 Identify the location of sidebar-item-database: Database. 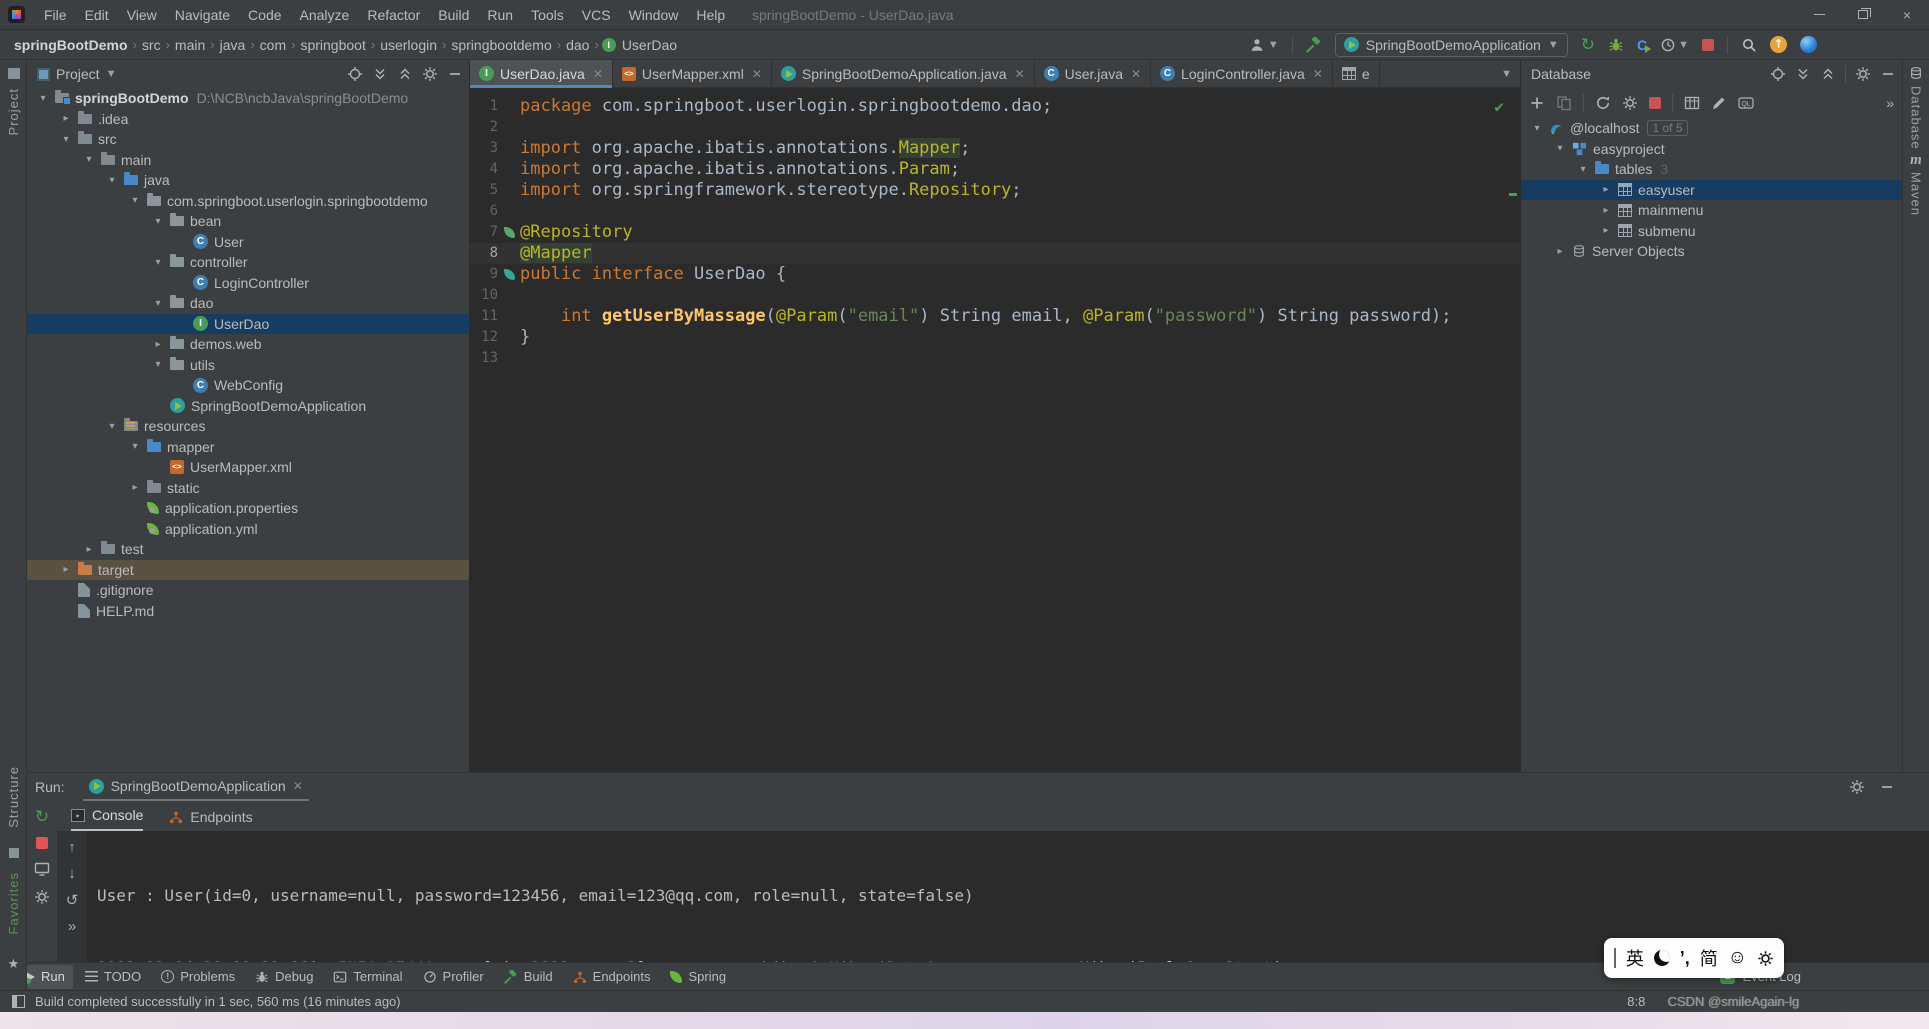
(1916, 118).